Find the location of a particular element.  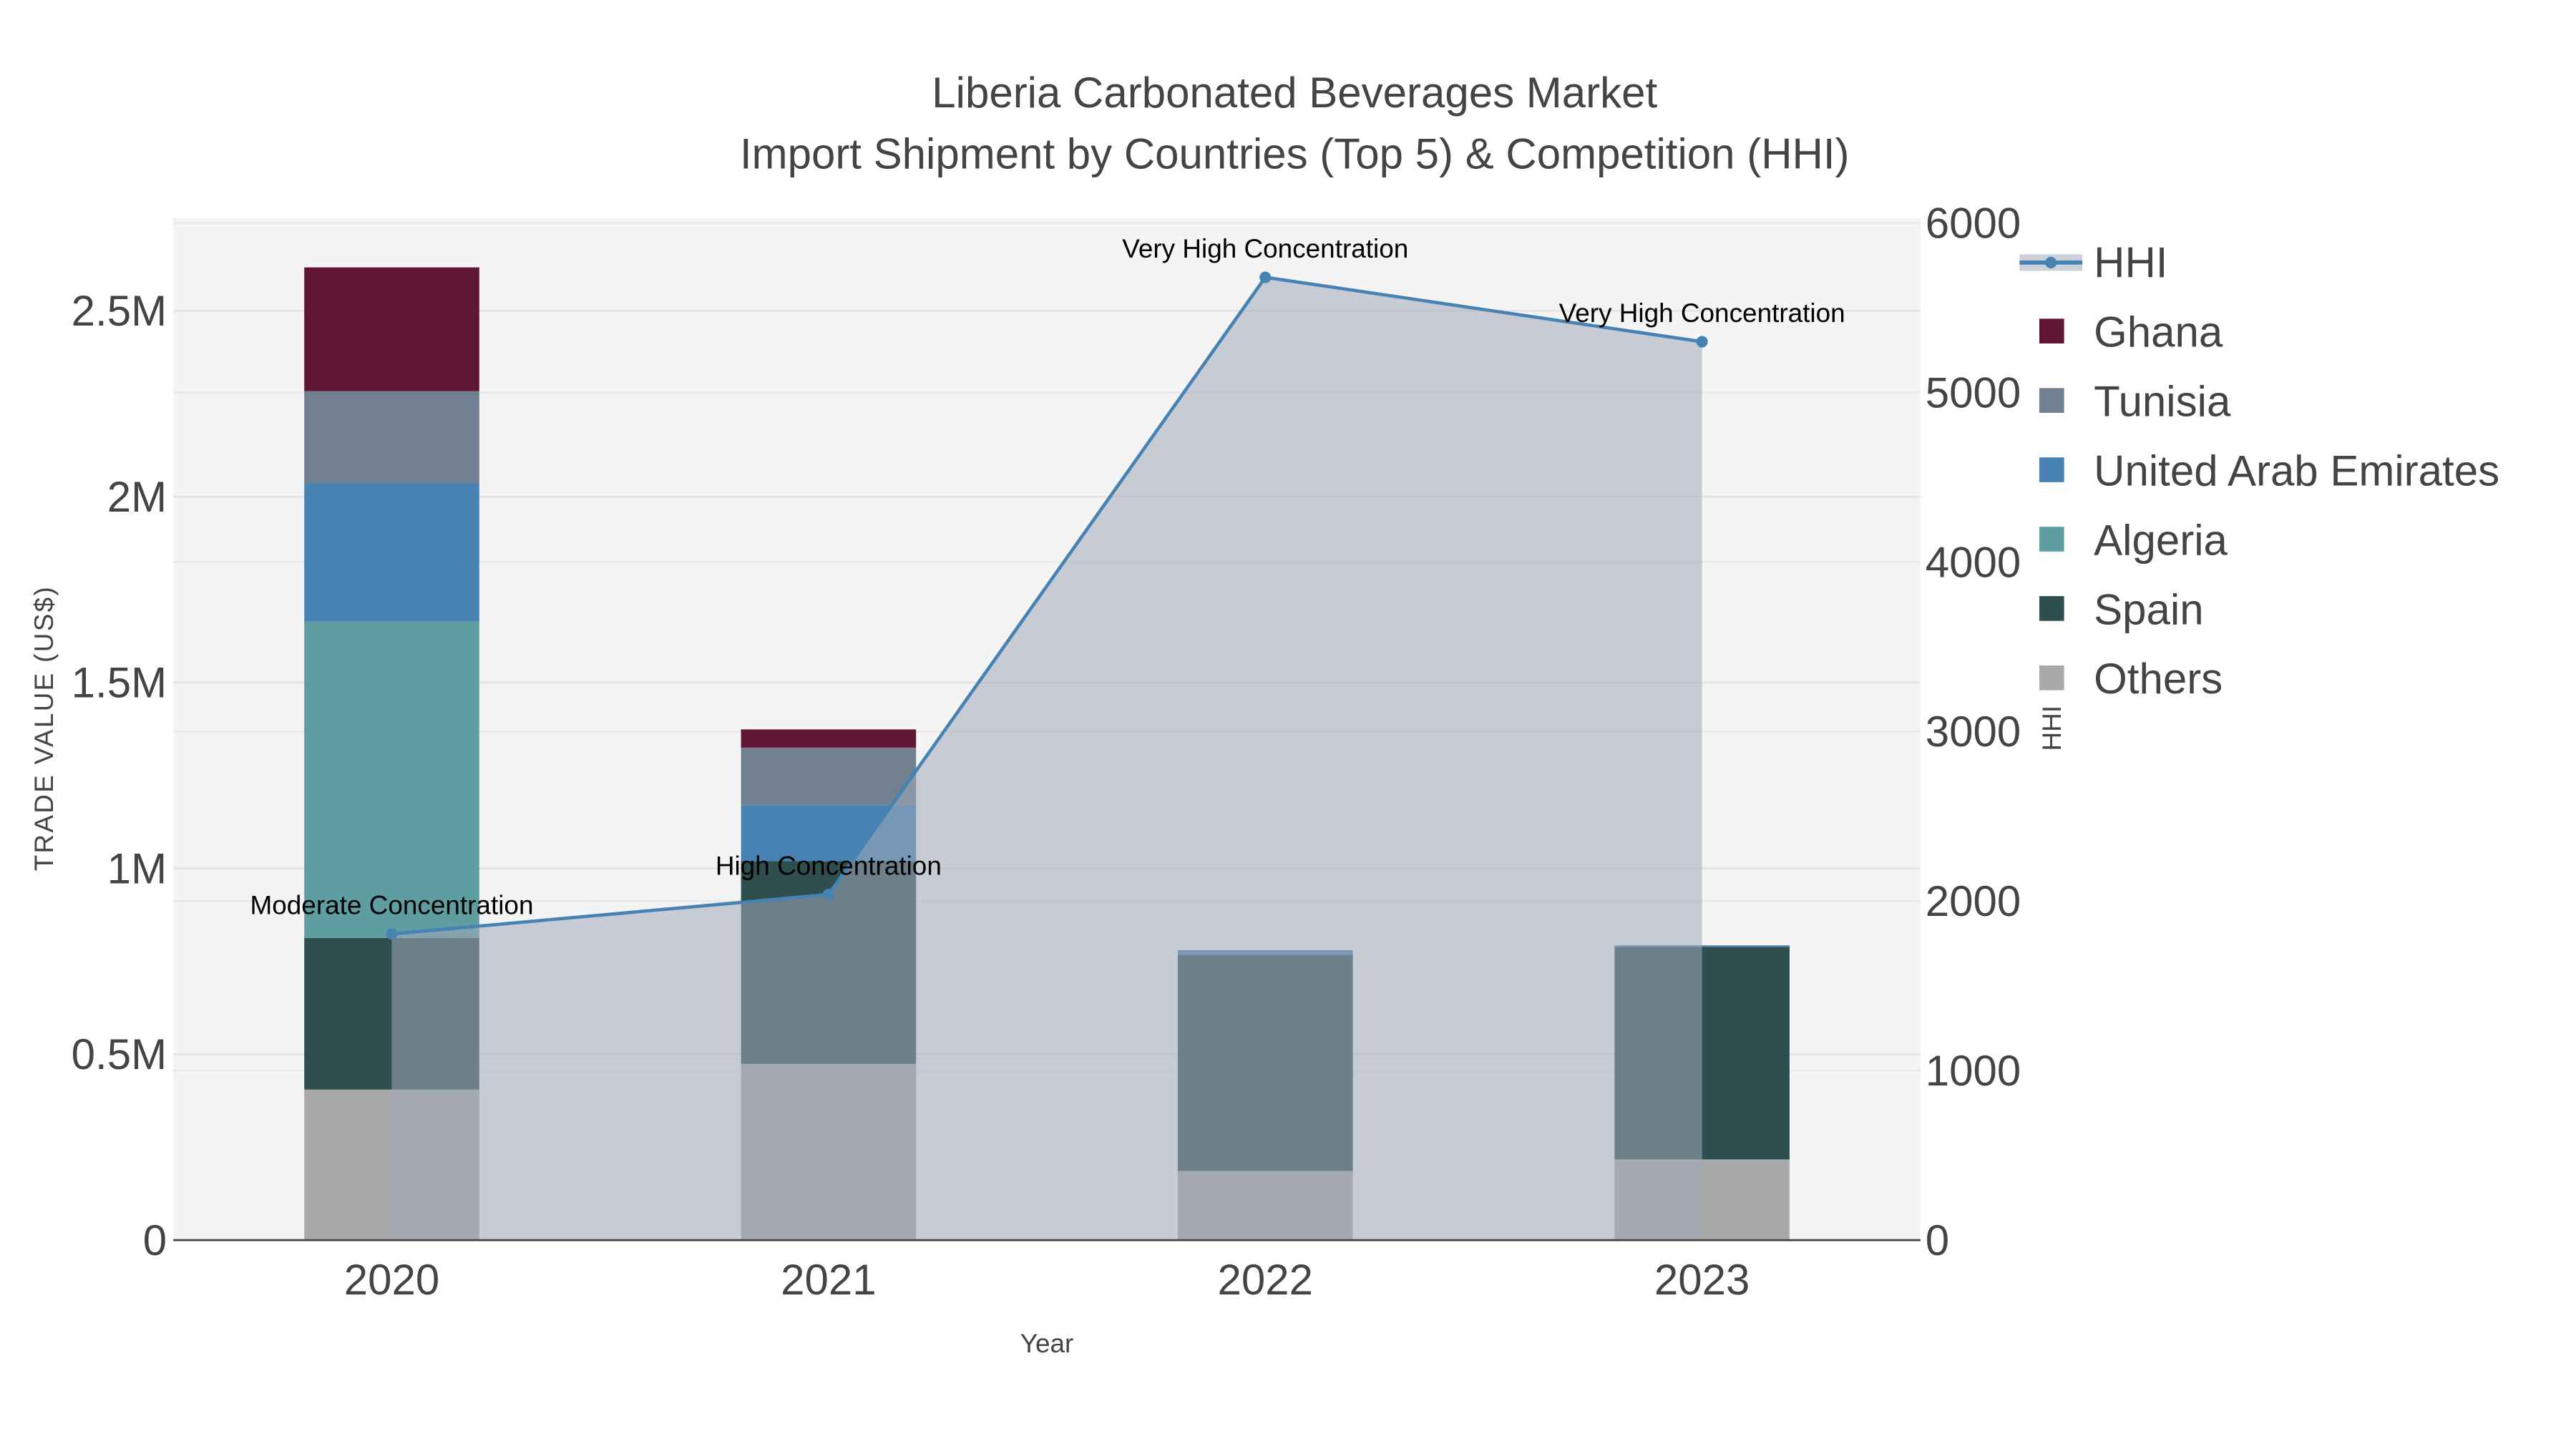

legend-label: Tunisia is located at coordinates (2162, 402).